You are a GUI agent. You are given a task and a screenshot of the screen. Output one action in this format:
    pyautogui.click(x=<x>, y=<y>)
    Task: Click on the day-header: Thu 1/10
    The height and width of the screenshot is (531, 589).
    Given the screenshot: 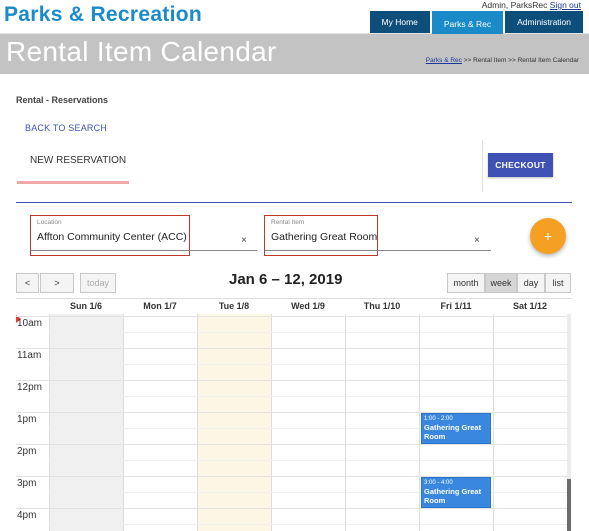 What is the action you would take?
    pyautogui.click(x=382, y=306)
    